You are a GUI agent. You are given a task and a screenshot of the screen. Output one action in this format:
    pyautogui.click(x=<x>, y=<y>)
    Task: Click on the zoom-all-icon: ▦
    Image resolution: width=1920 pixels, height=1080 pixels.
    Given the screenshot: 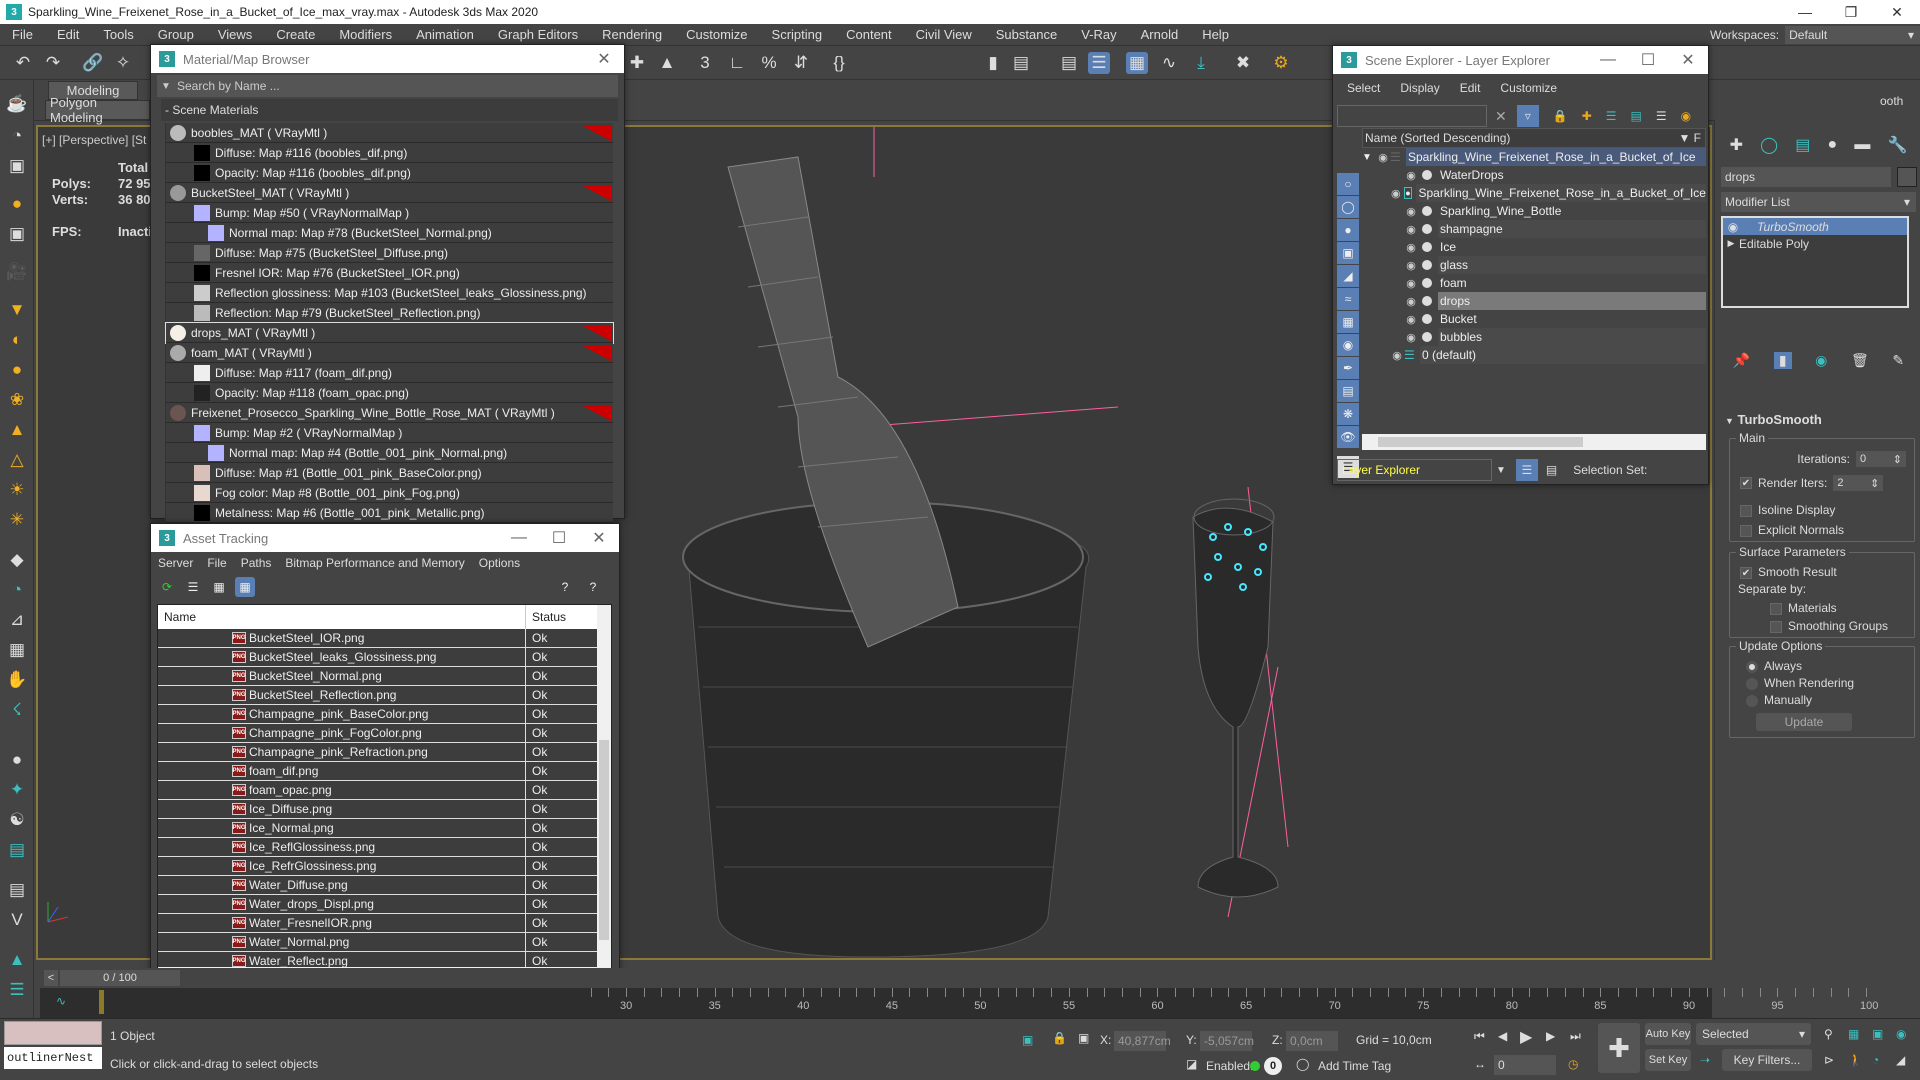 What is the action you would take?
    pyautogui.click(x=1853, y=1034)
    